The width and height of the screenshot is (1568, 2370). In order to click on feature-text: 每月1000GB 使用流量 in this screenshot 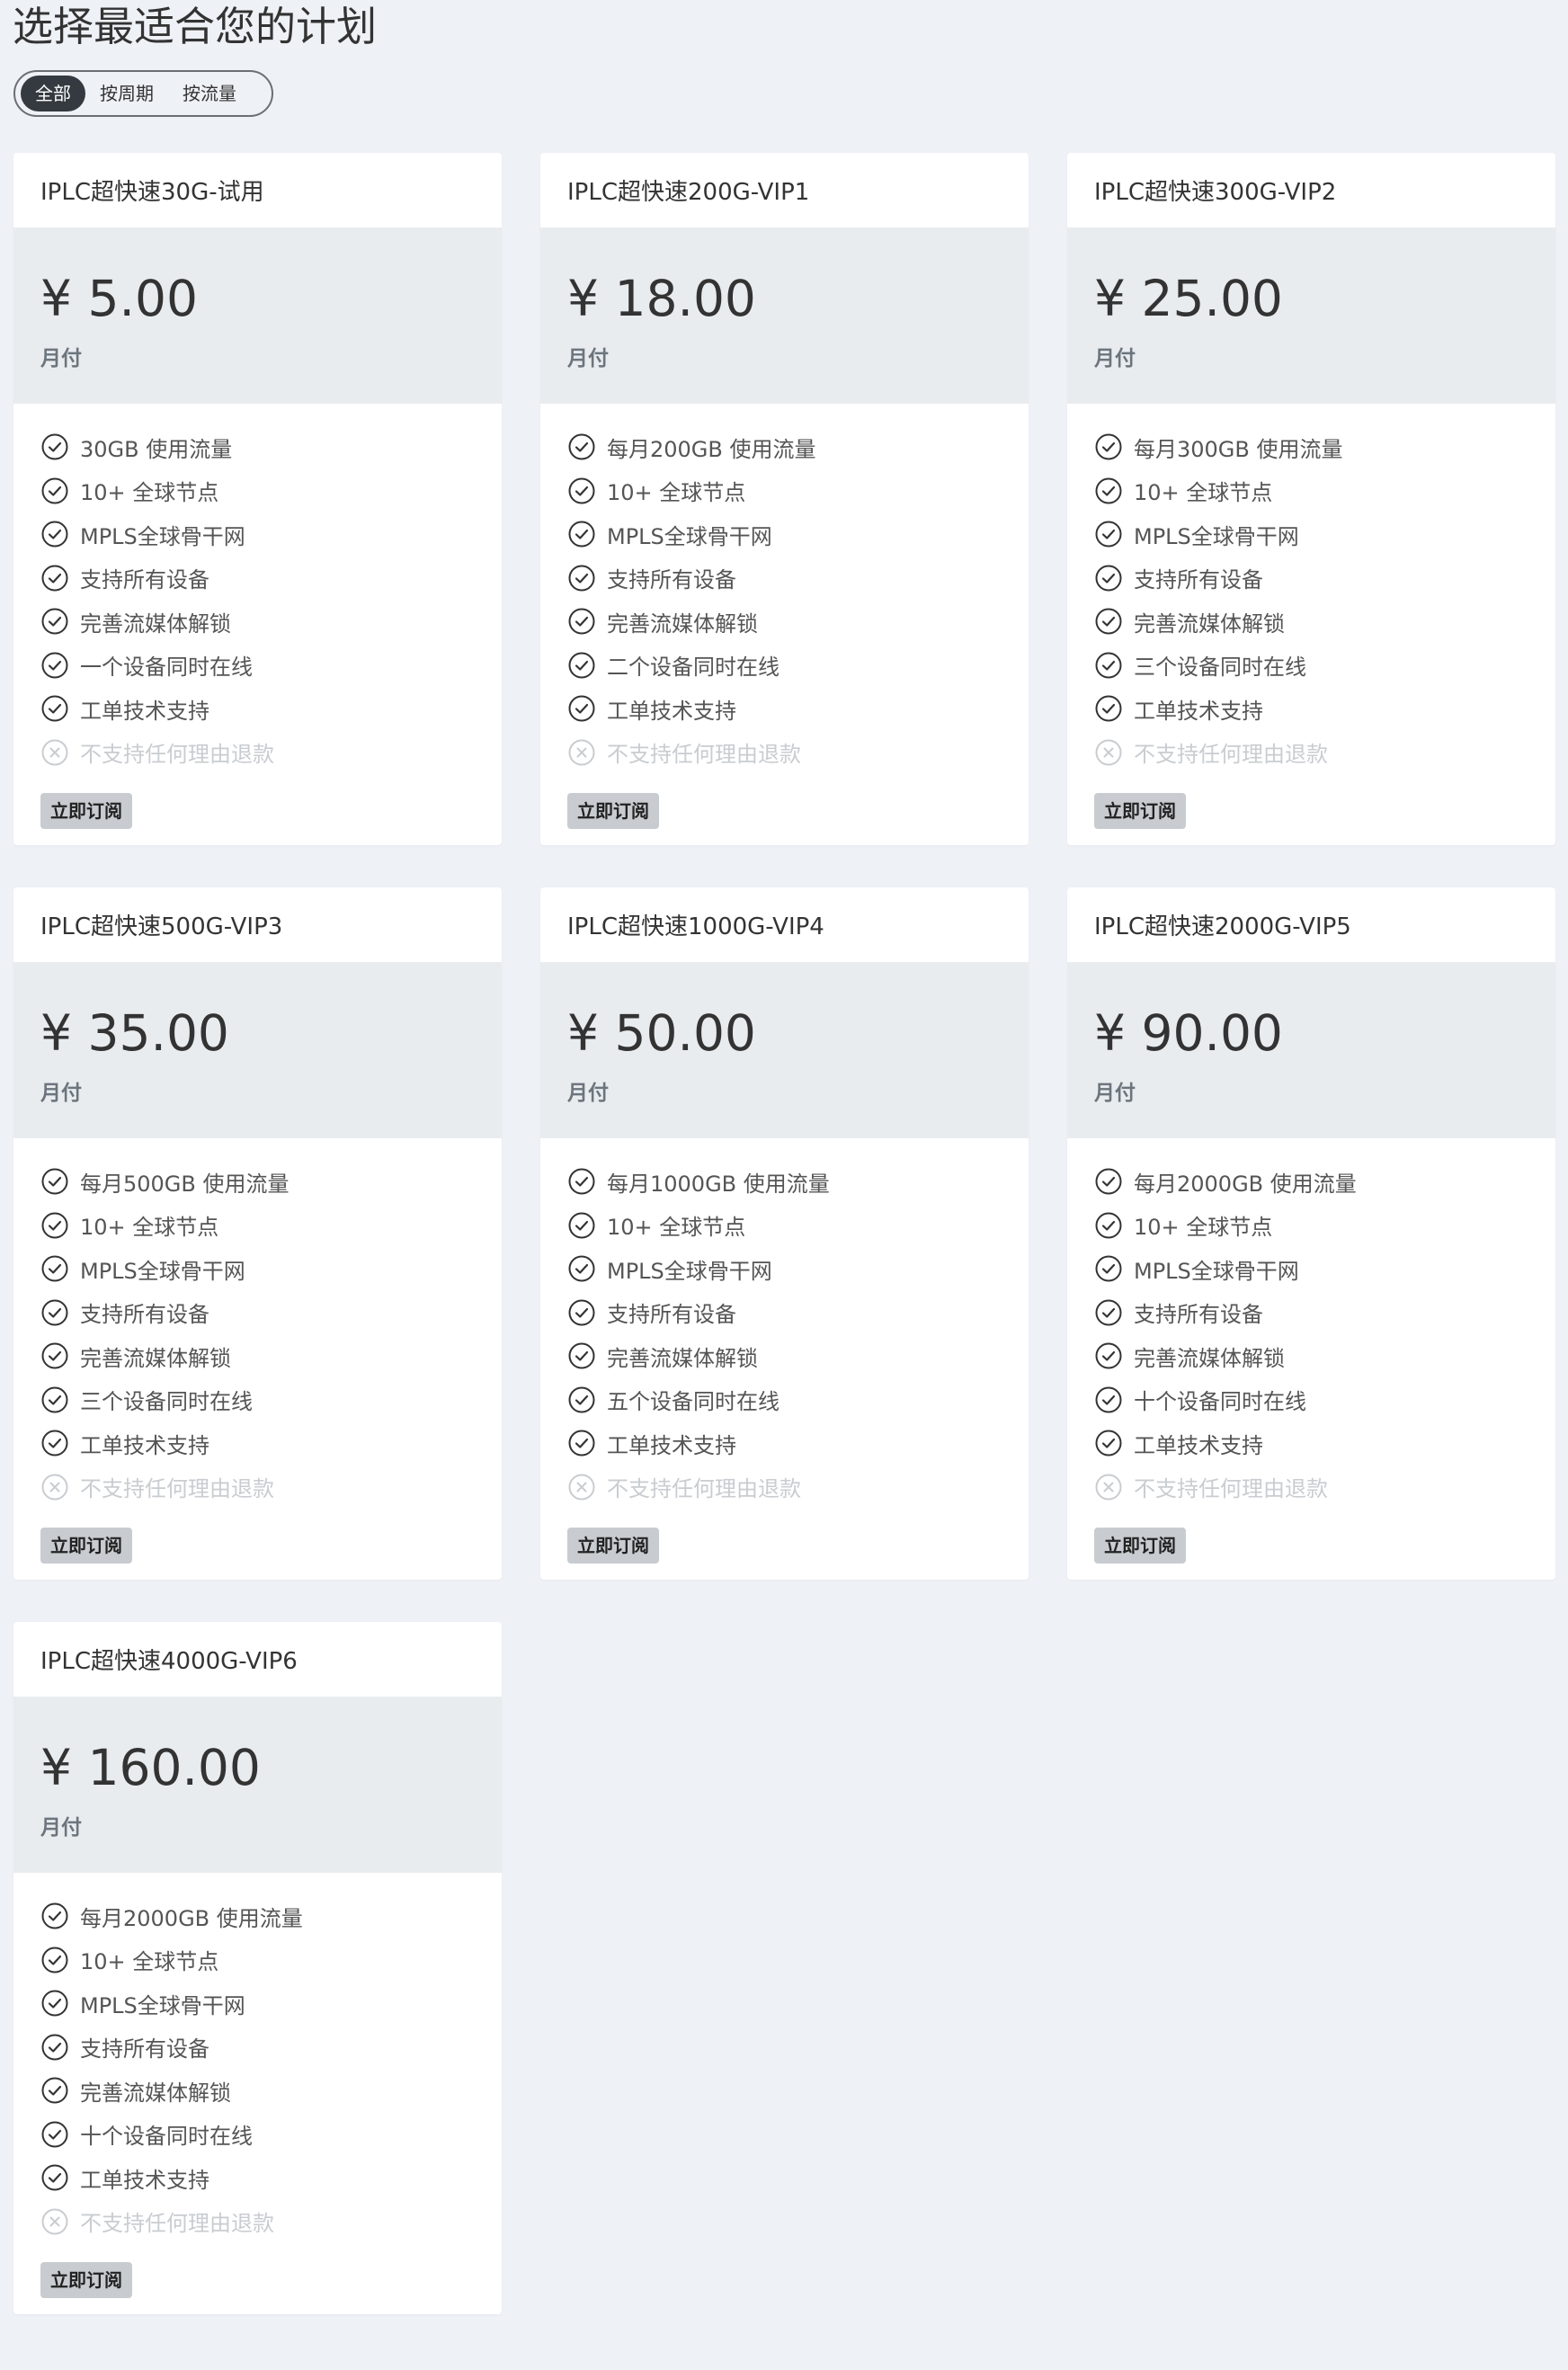, I will do `click(719, 1184)`.